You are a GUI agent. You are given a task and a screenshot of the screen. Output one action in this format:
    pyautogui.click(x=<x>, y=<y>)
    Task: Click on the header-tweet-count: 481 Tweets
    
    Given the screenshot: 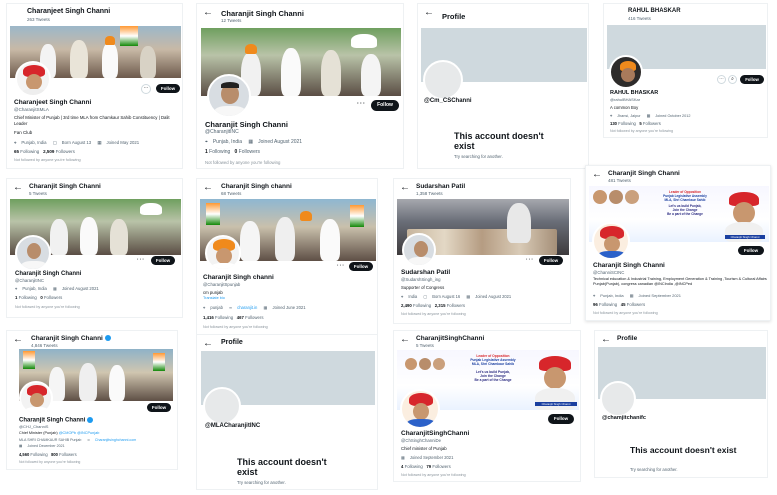 What is the action you would take?
    pyautogui.click(x=619, y=180)
    